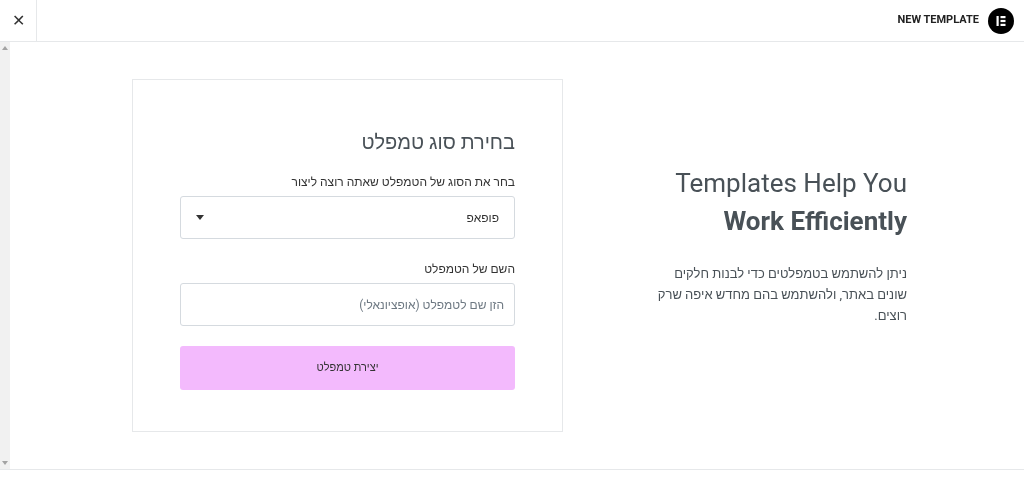  What do you see at coordinates (938, 20) in the screenshot?
I see `header-title: NEW TEMPLATE` at bounding box center [938, 20].